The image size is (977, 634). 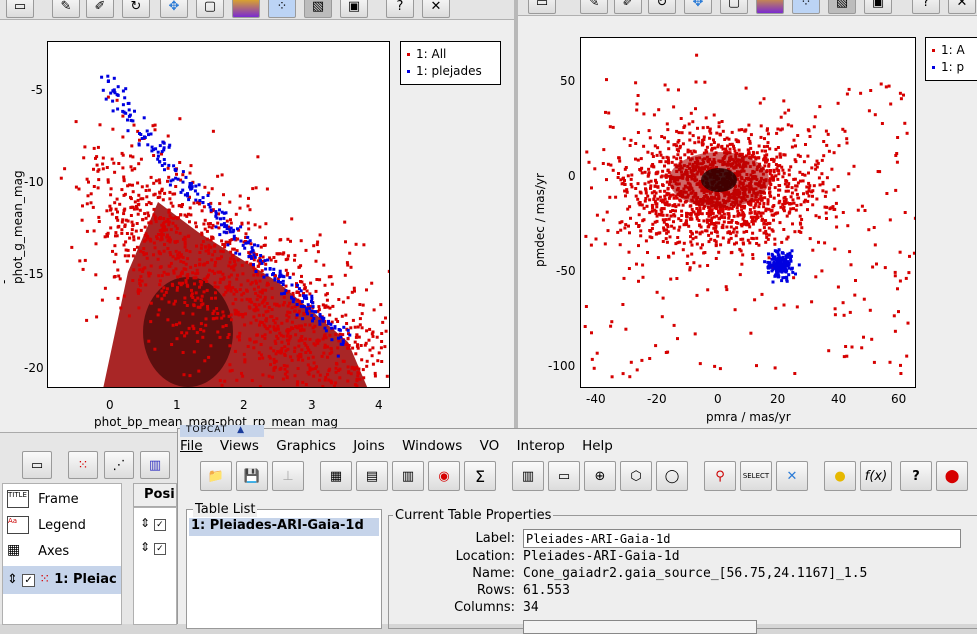 I want to click on cross-match-icon: ✕, so click(x=792, y=476).